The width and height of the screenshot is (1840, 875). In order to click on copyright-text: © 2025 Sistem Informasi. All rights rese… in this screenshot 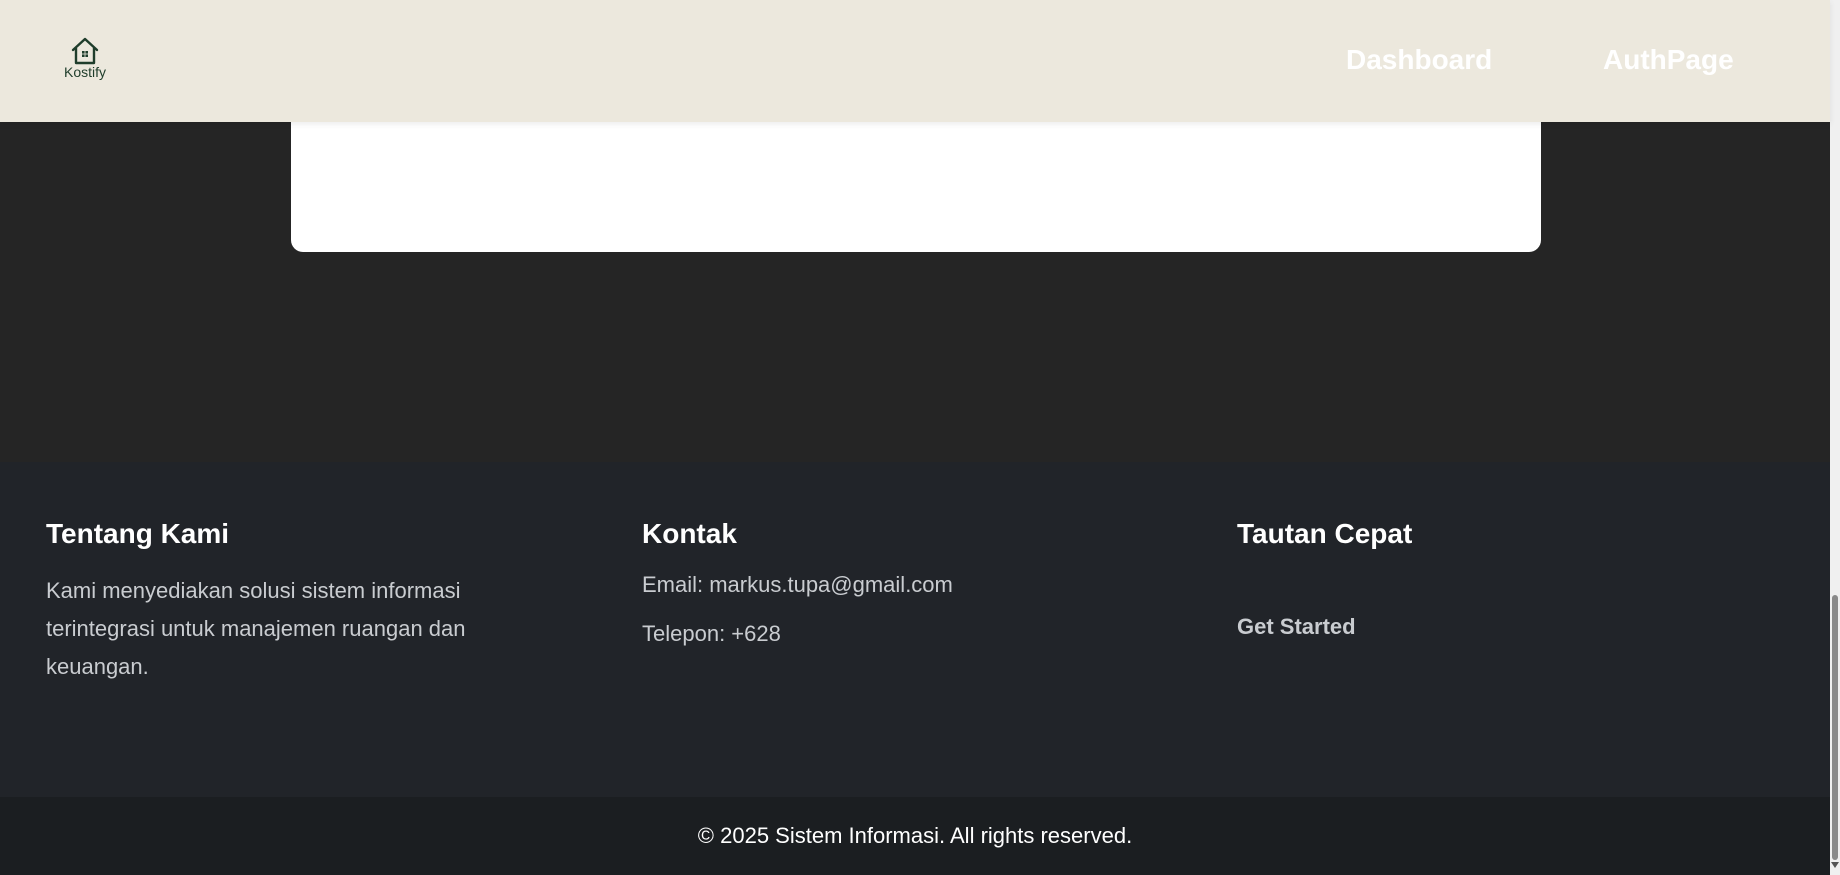, I will do `click(915, 835)`.